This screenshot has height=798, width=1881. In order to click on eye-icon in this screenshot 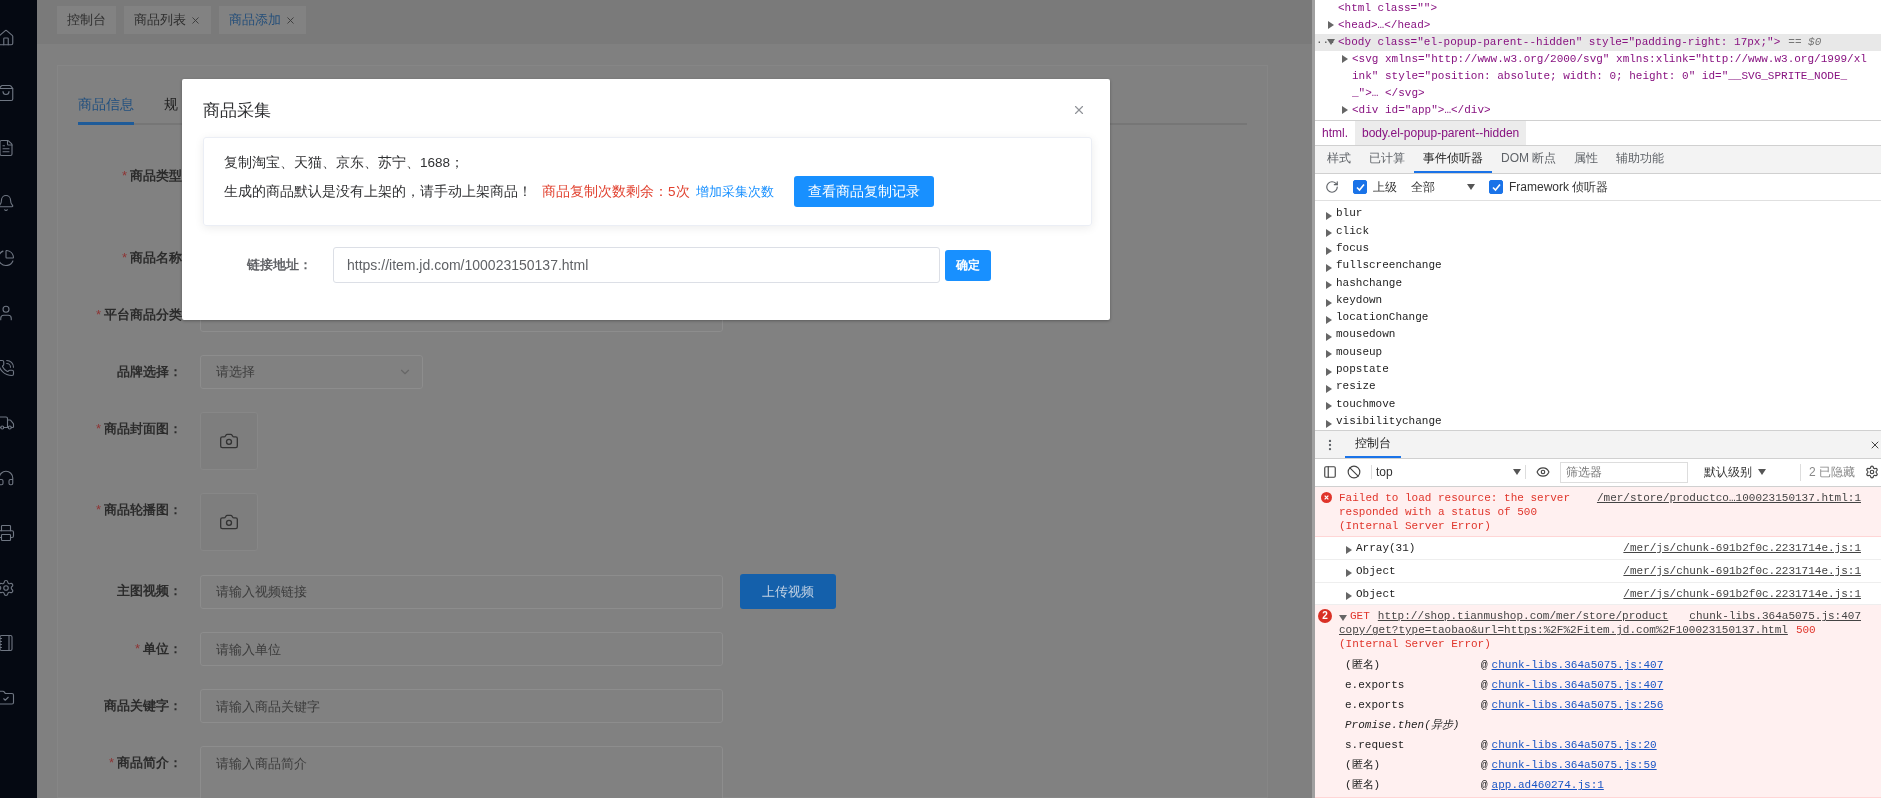, I will do `click(1543, 472)`.